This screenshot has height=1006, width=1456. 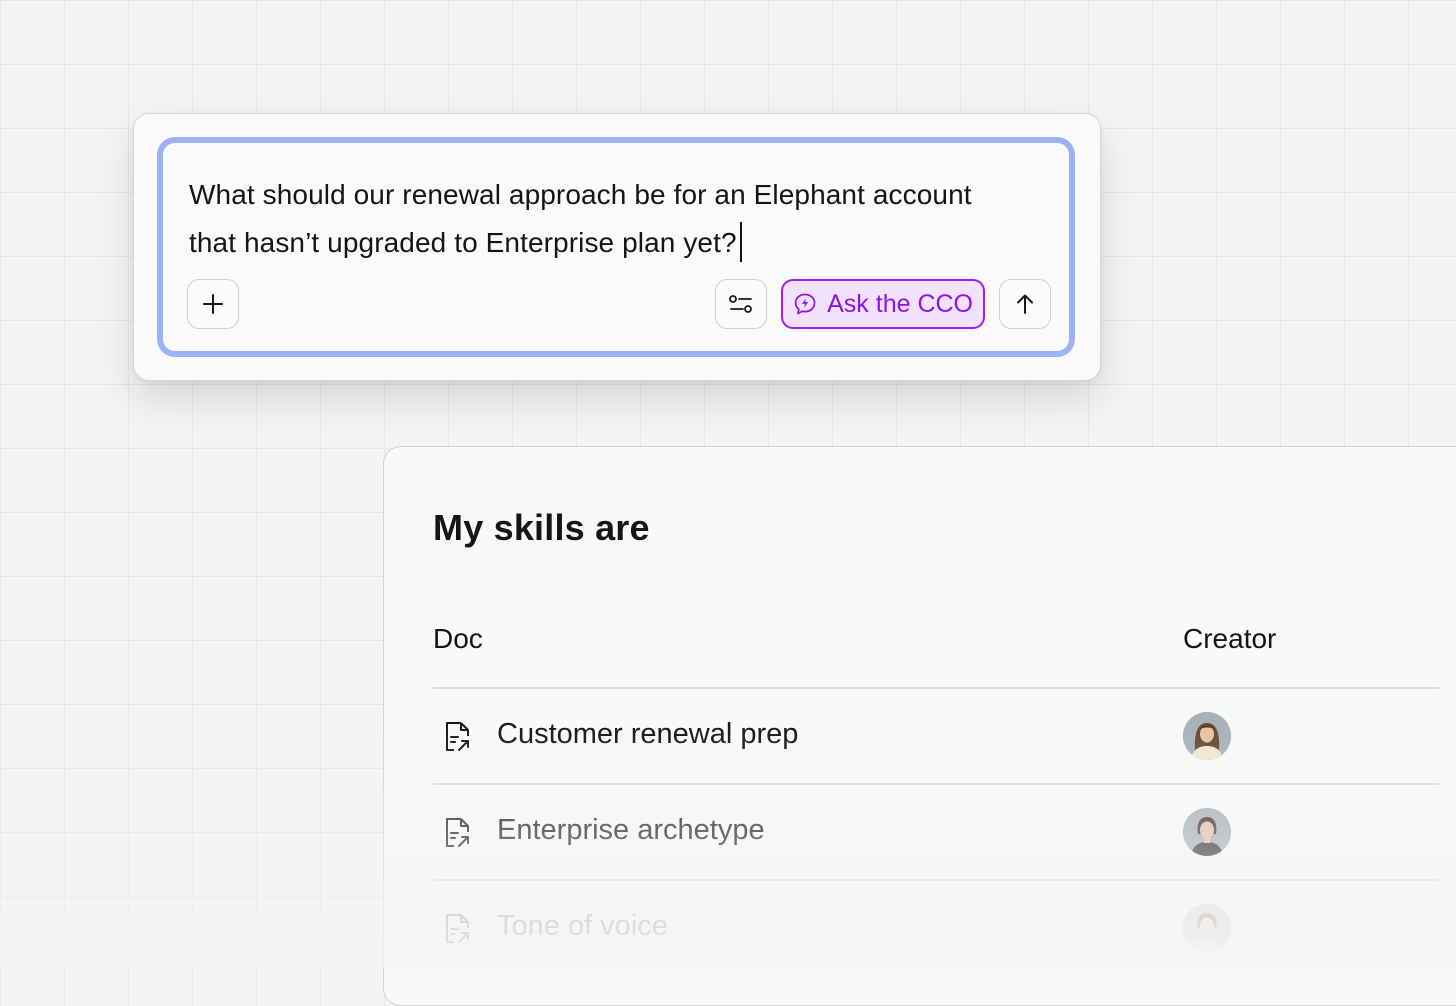 What do you see at coordinates (631, 830) in the screenshot?
I see `skill-label: Enterprise archetype` at bounding box center [631, 830].